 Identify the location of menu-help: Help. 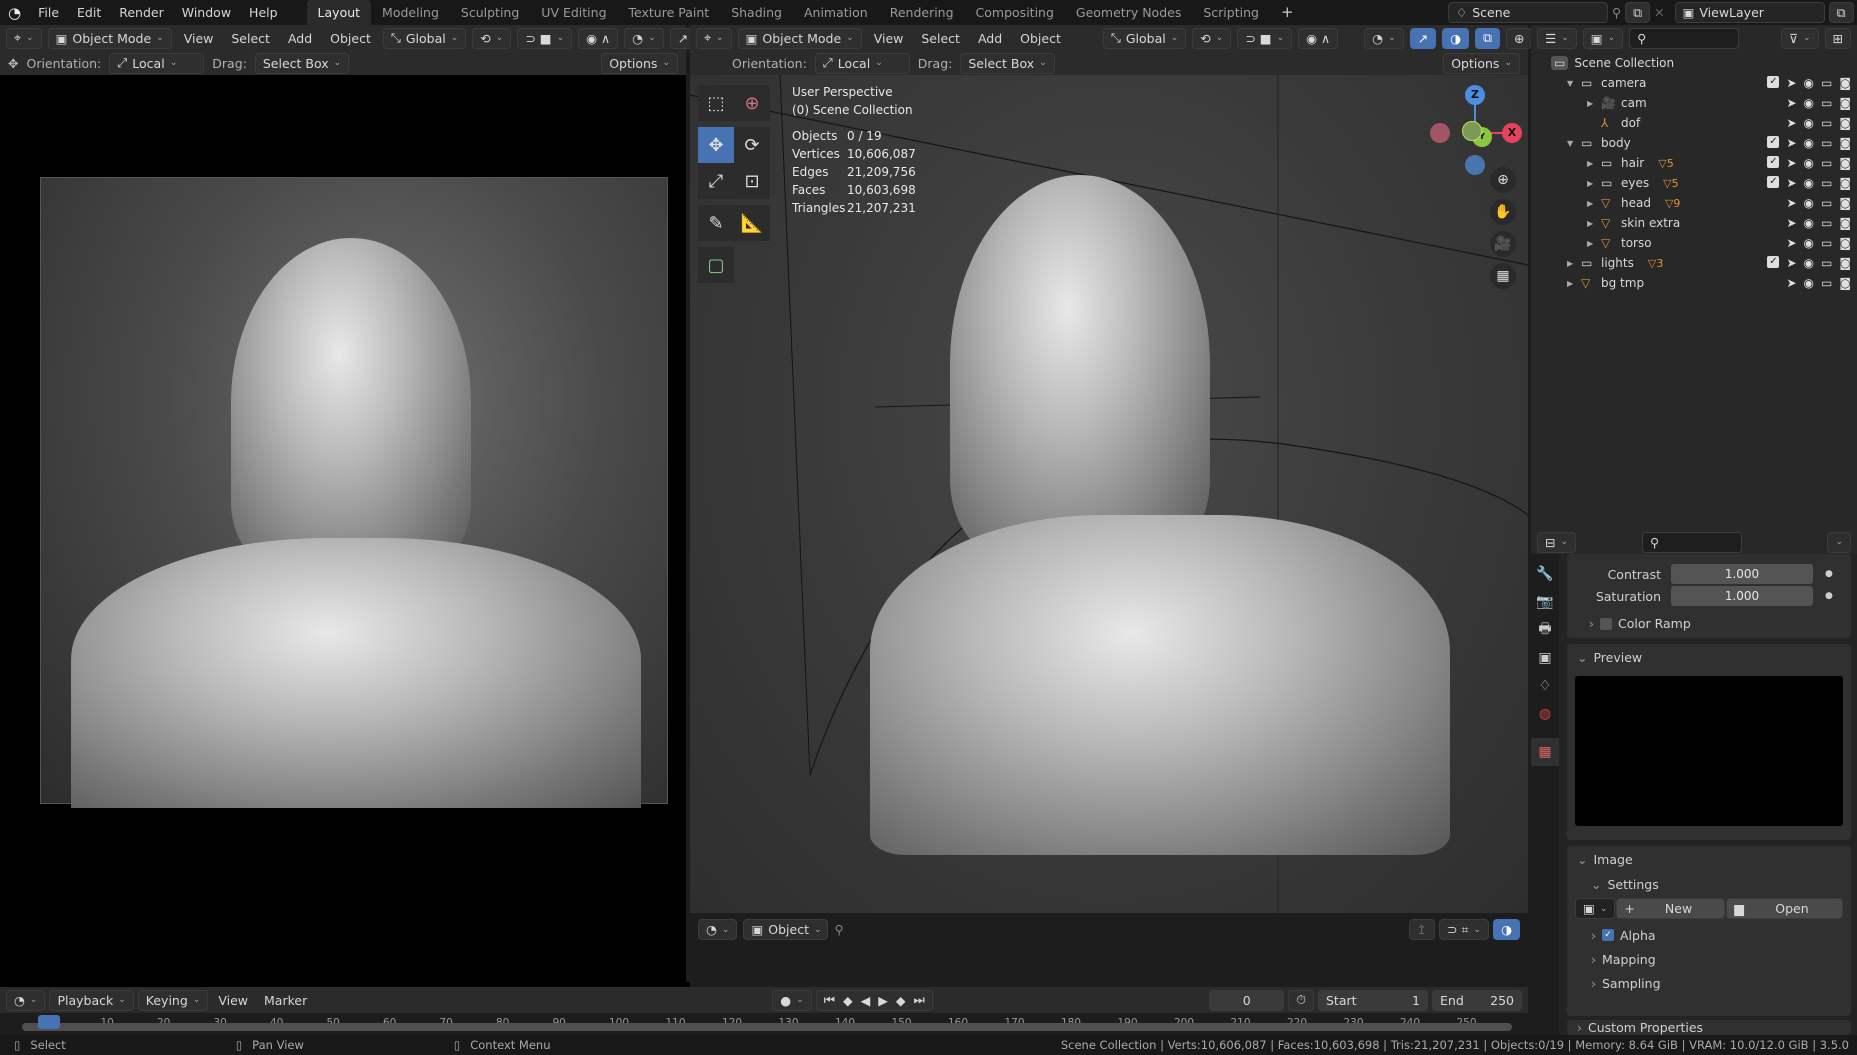
(263, 12).